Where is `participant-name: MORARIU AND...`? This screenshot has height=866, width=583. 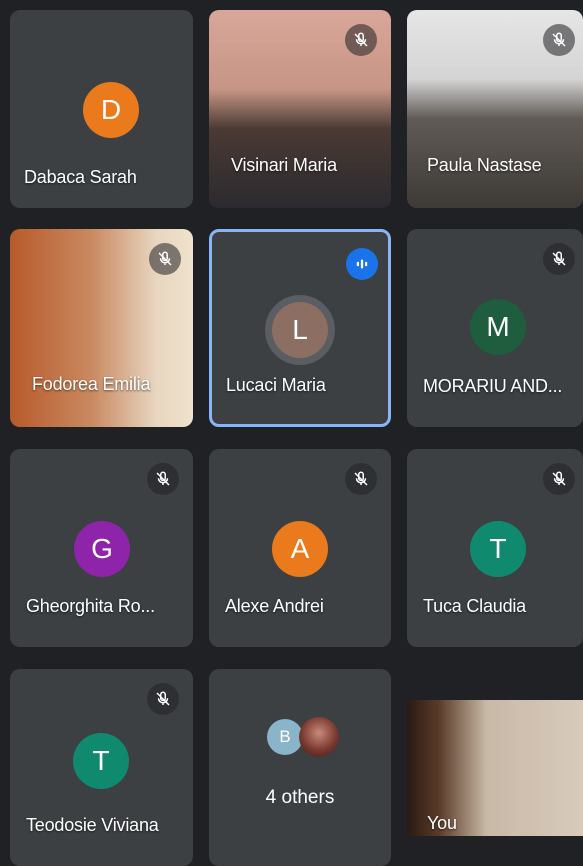
participant-name: MORARIU AND... is located at coordinates (493, 386).